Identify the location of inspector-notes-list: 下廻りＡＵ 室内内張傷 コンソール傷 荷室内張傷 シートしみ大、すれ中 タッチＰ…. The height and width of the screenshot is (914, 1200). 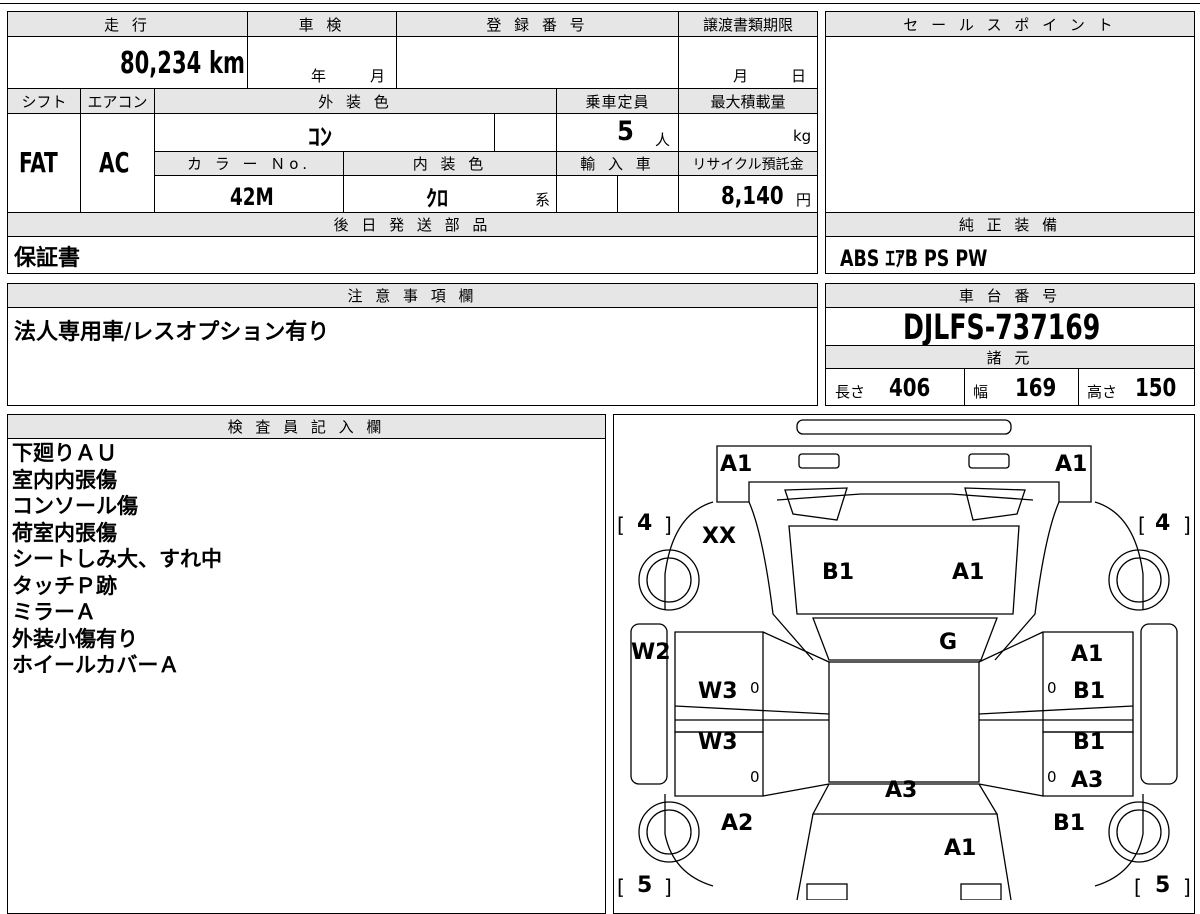
(117, 559).